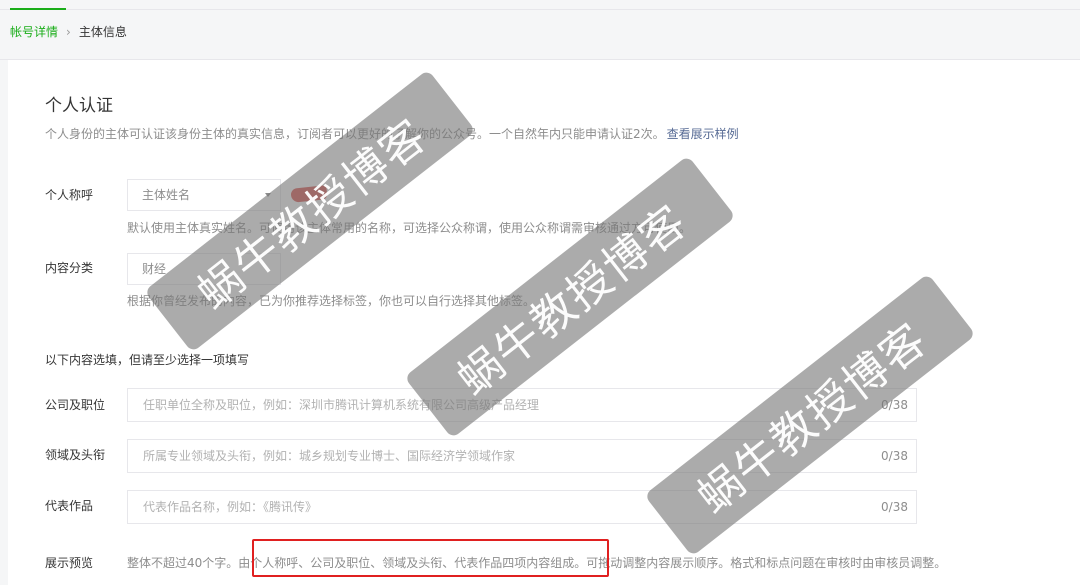 The width and height of the screenshot is (1080, 585). I want to click on representative-work-label: 代表作品, so click(69, 506).